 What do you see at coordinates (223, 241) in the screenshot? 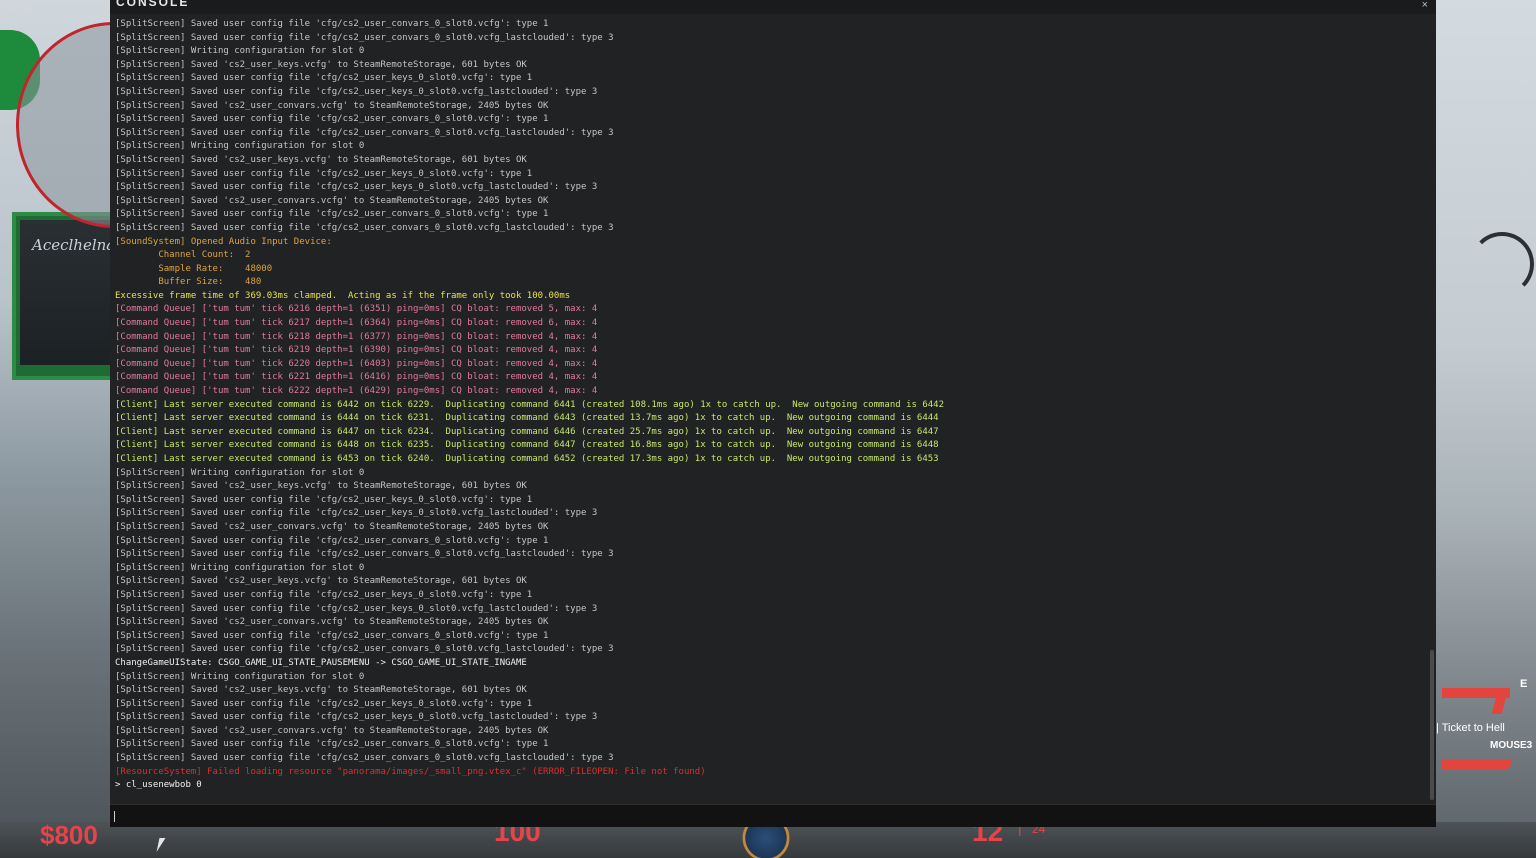
I see `console-log-line: [SoundSystem] Opened Audio Input Device:` at bounding box center [223, 241].